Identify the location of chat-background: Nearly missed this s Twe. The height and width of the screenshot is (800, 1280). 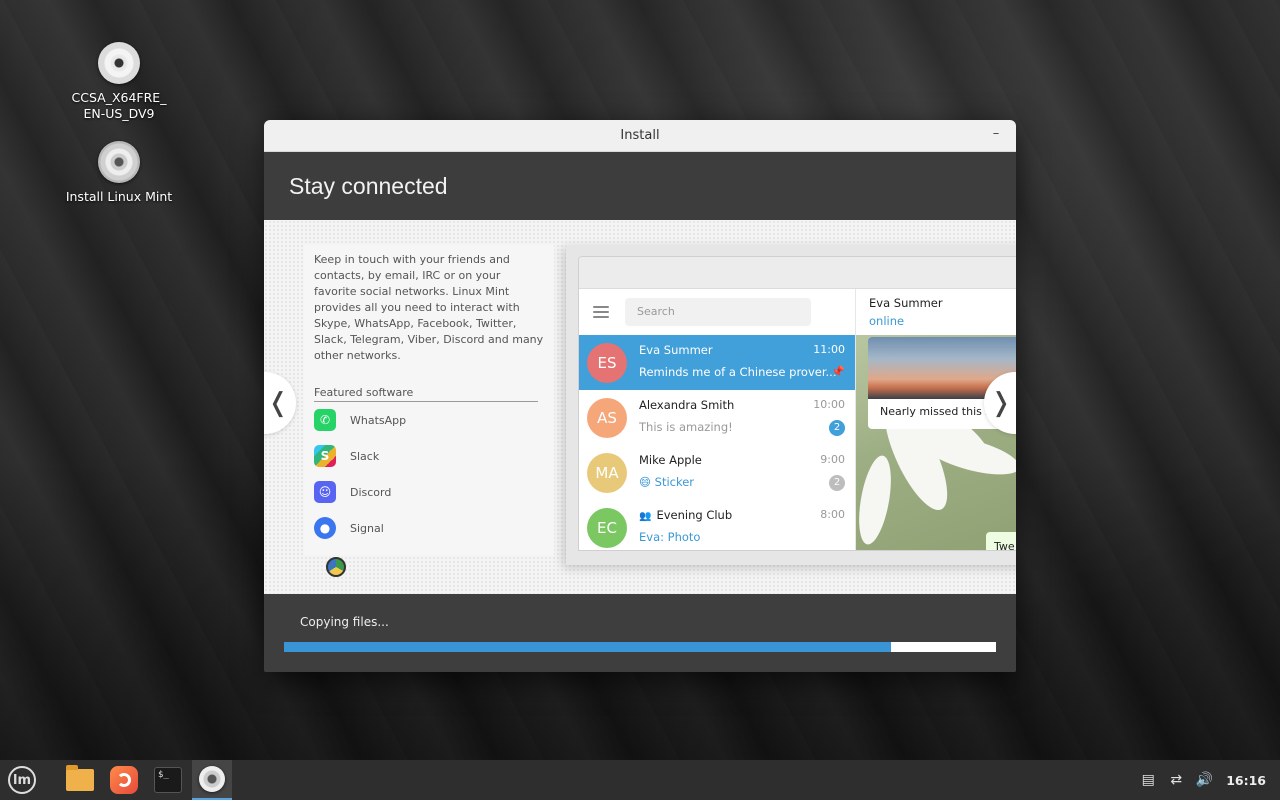
(936, 442).